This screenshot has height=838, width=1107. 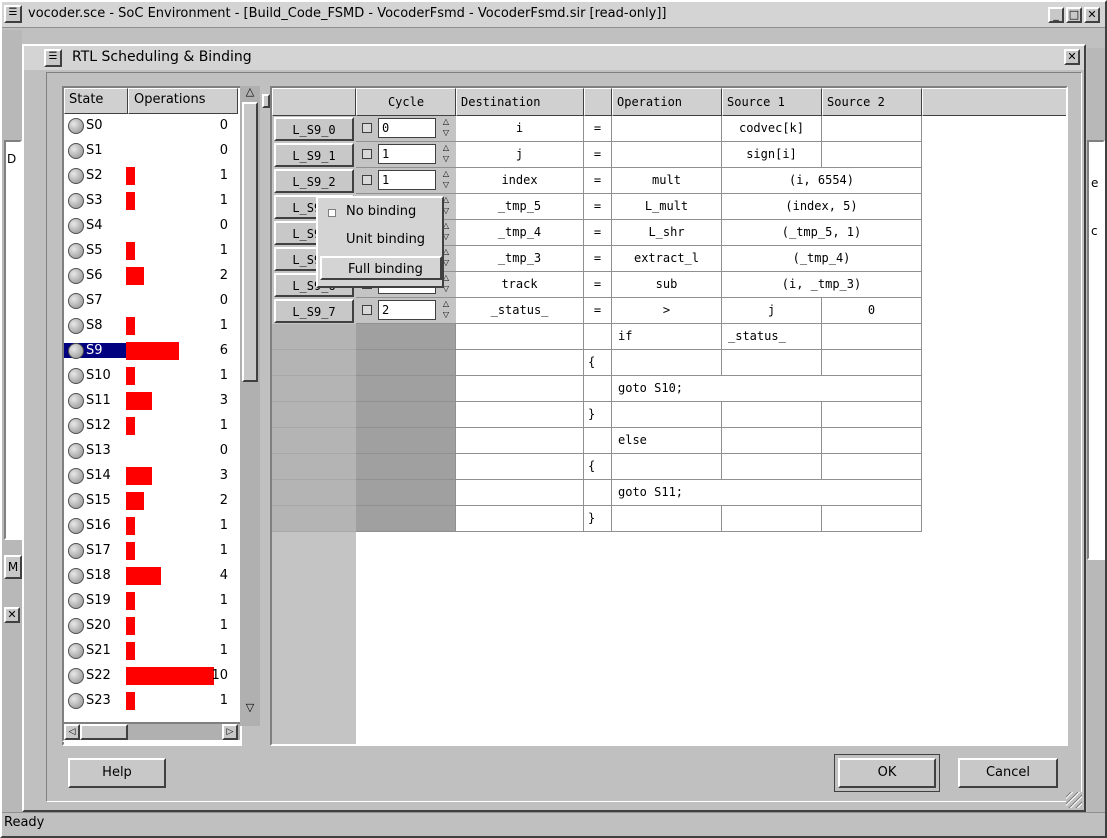 I want to click on operations-column-header: Operations, so click(x=183, y=101).